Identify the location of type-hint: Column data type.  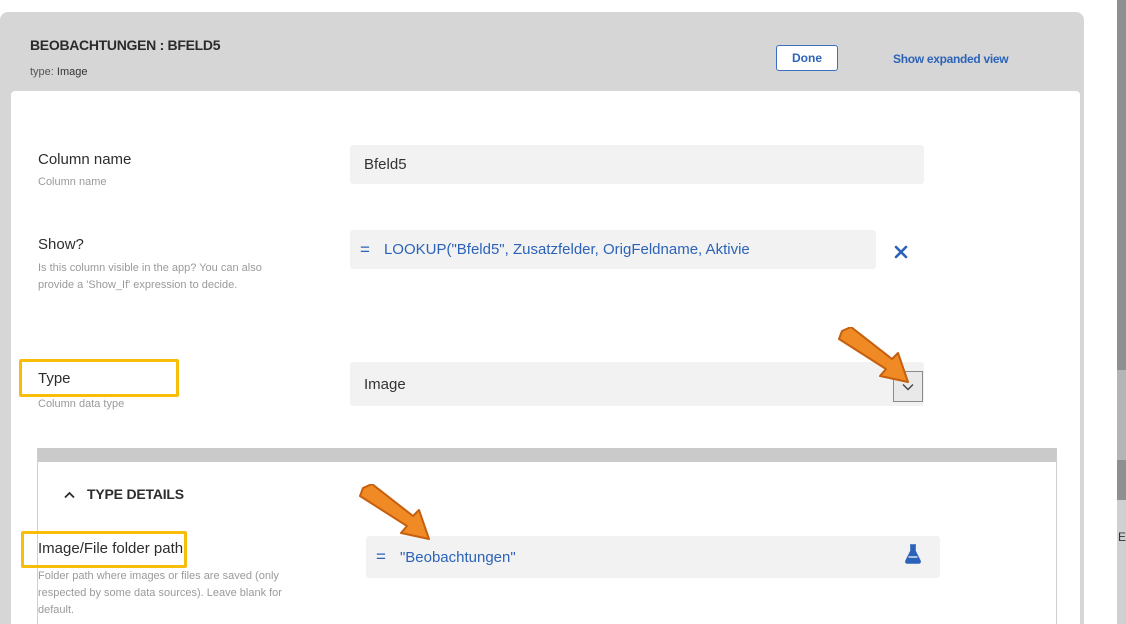
(81, 404).